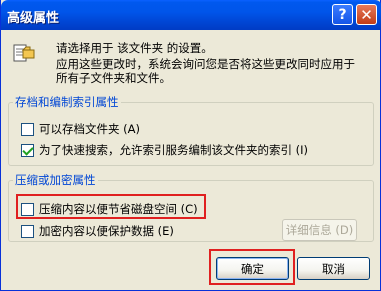 This screenshot has width=381, height=291. Describe the element at coordinates (33, 18) in the screenshot. I see `window-title: 高级属性` at that location.